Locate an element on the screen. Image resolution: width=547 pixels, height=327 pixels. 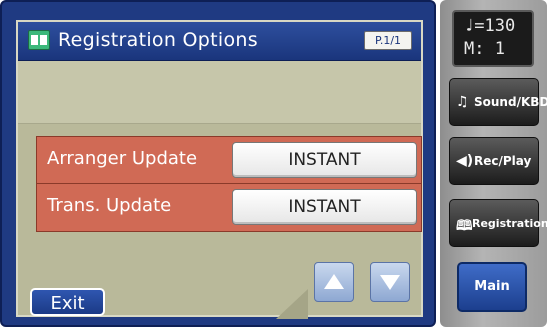
page-title: Registration Options is located at coordinates (158, 40).